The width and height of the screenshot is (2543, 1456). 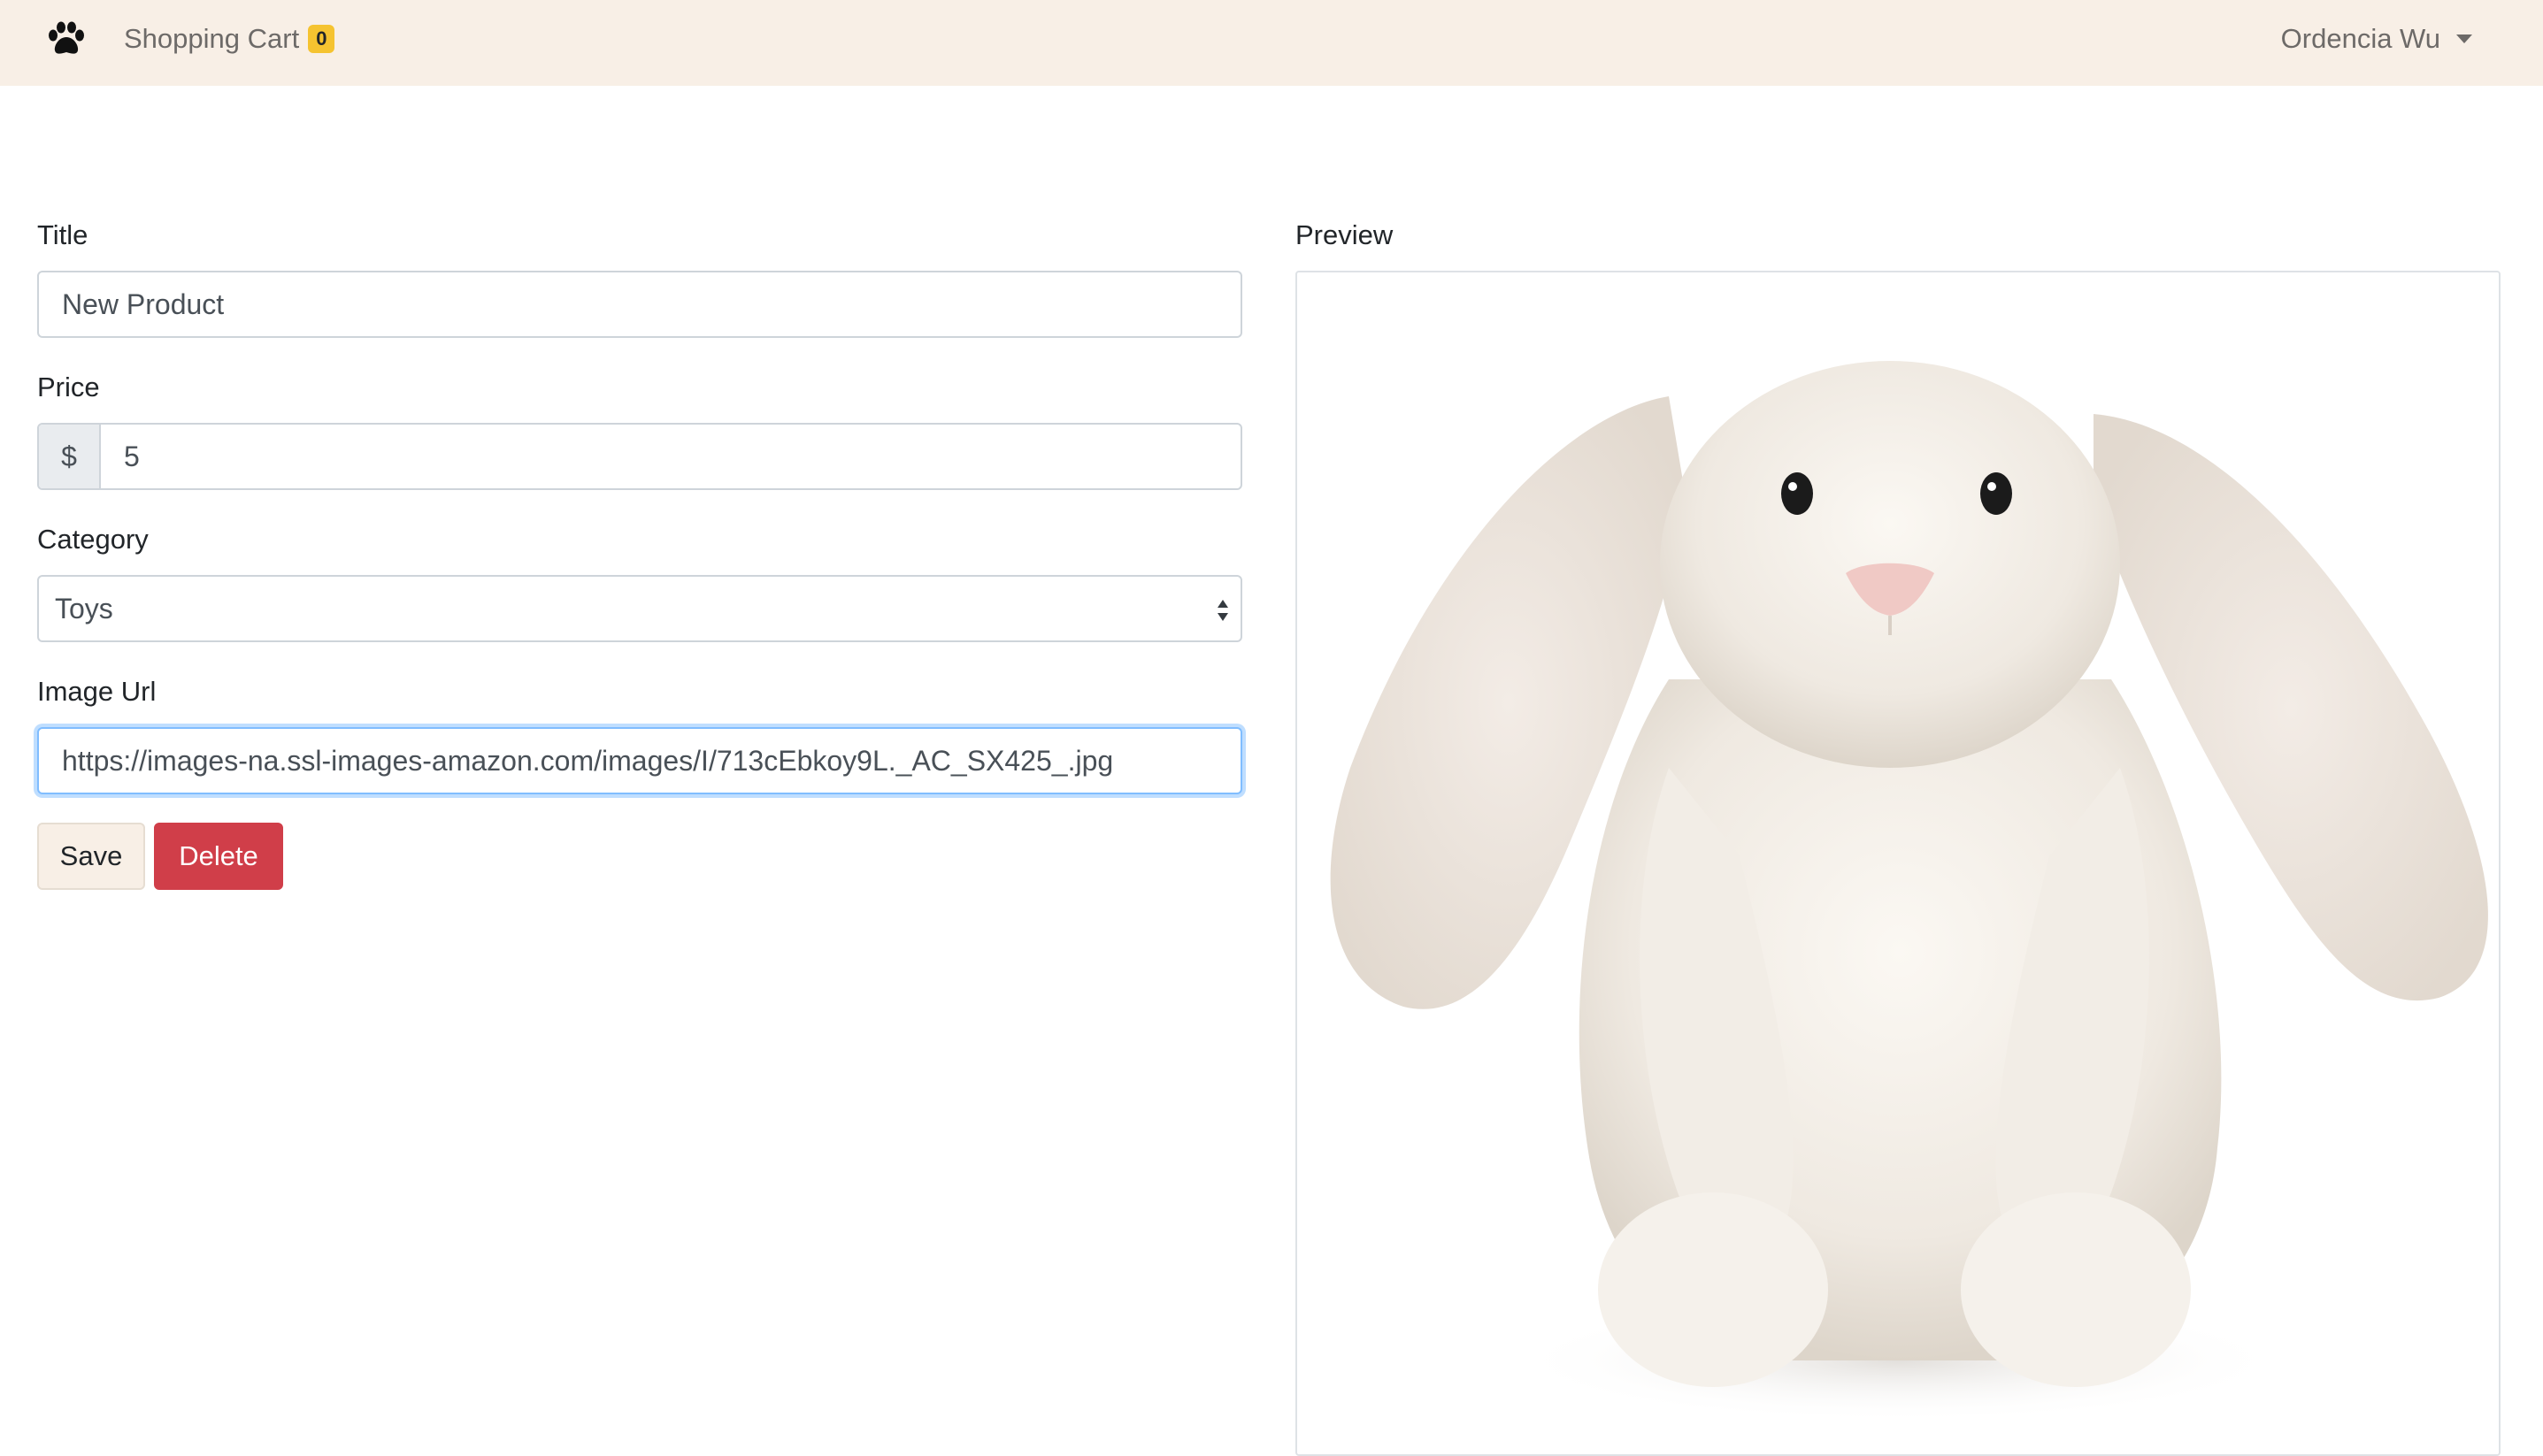 I want to click on user-name: Ordencia Wu, so click(x=2360, y=38).